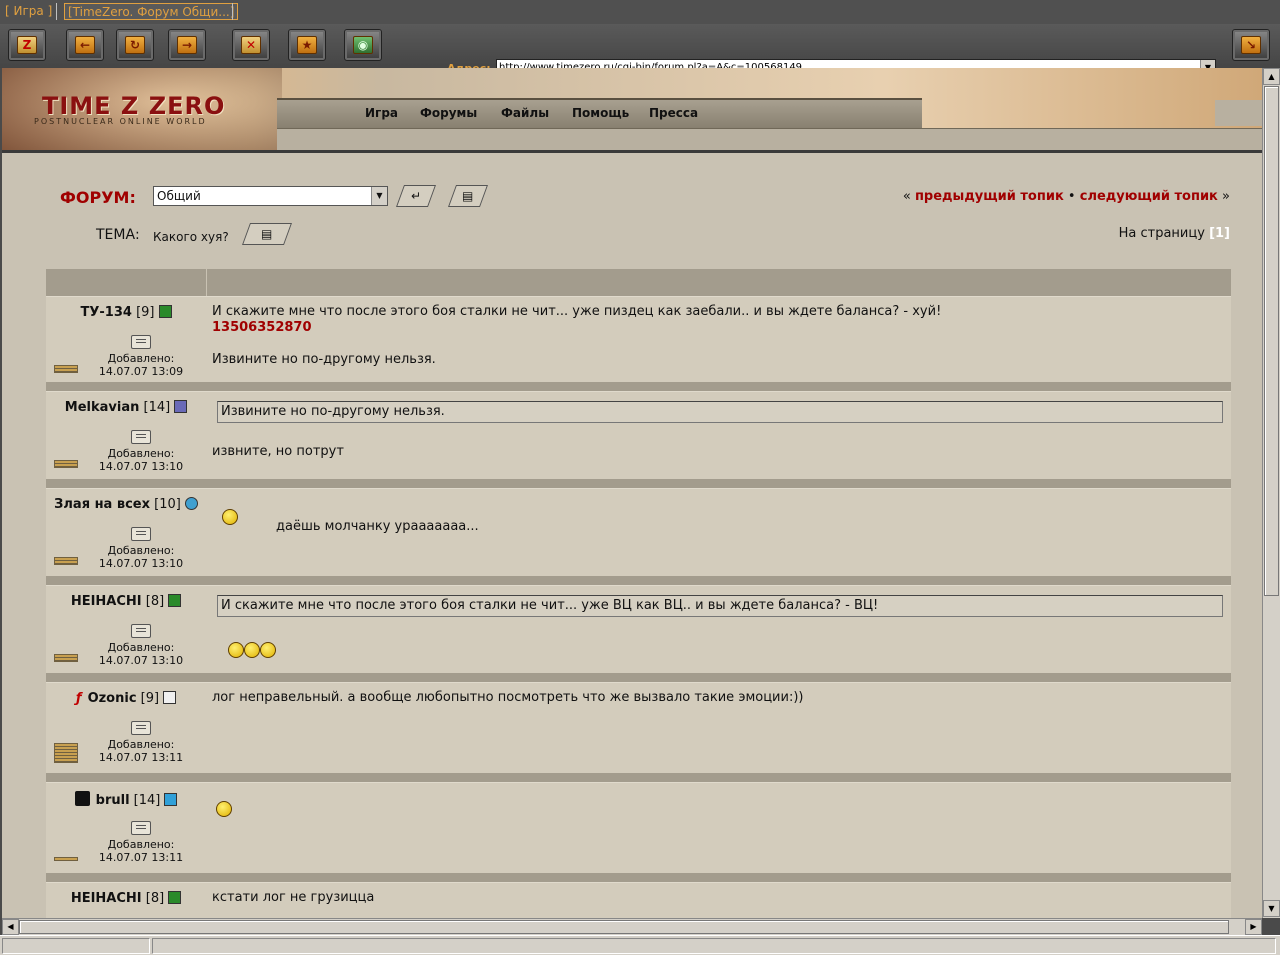 The image size is (1280, 955). Describe the element at coordinates (28, 11) in the screenshot. I see `tab-game: [ Игра ]` at that location.